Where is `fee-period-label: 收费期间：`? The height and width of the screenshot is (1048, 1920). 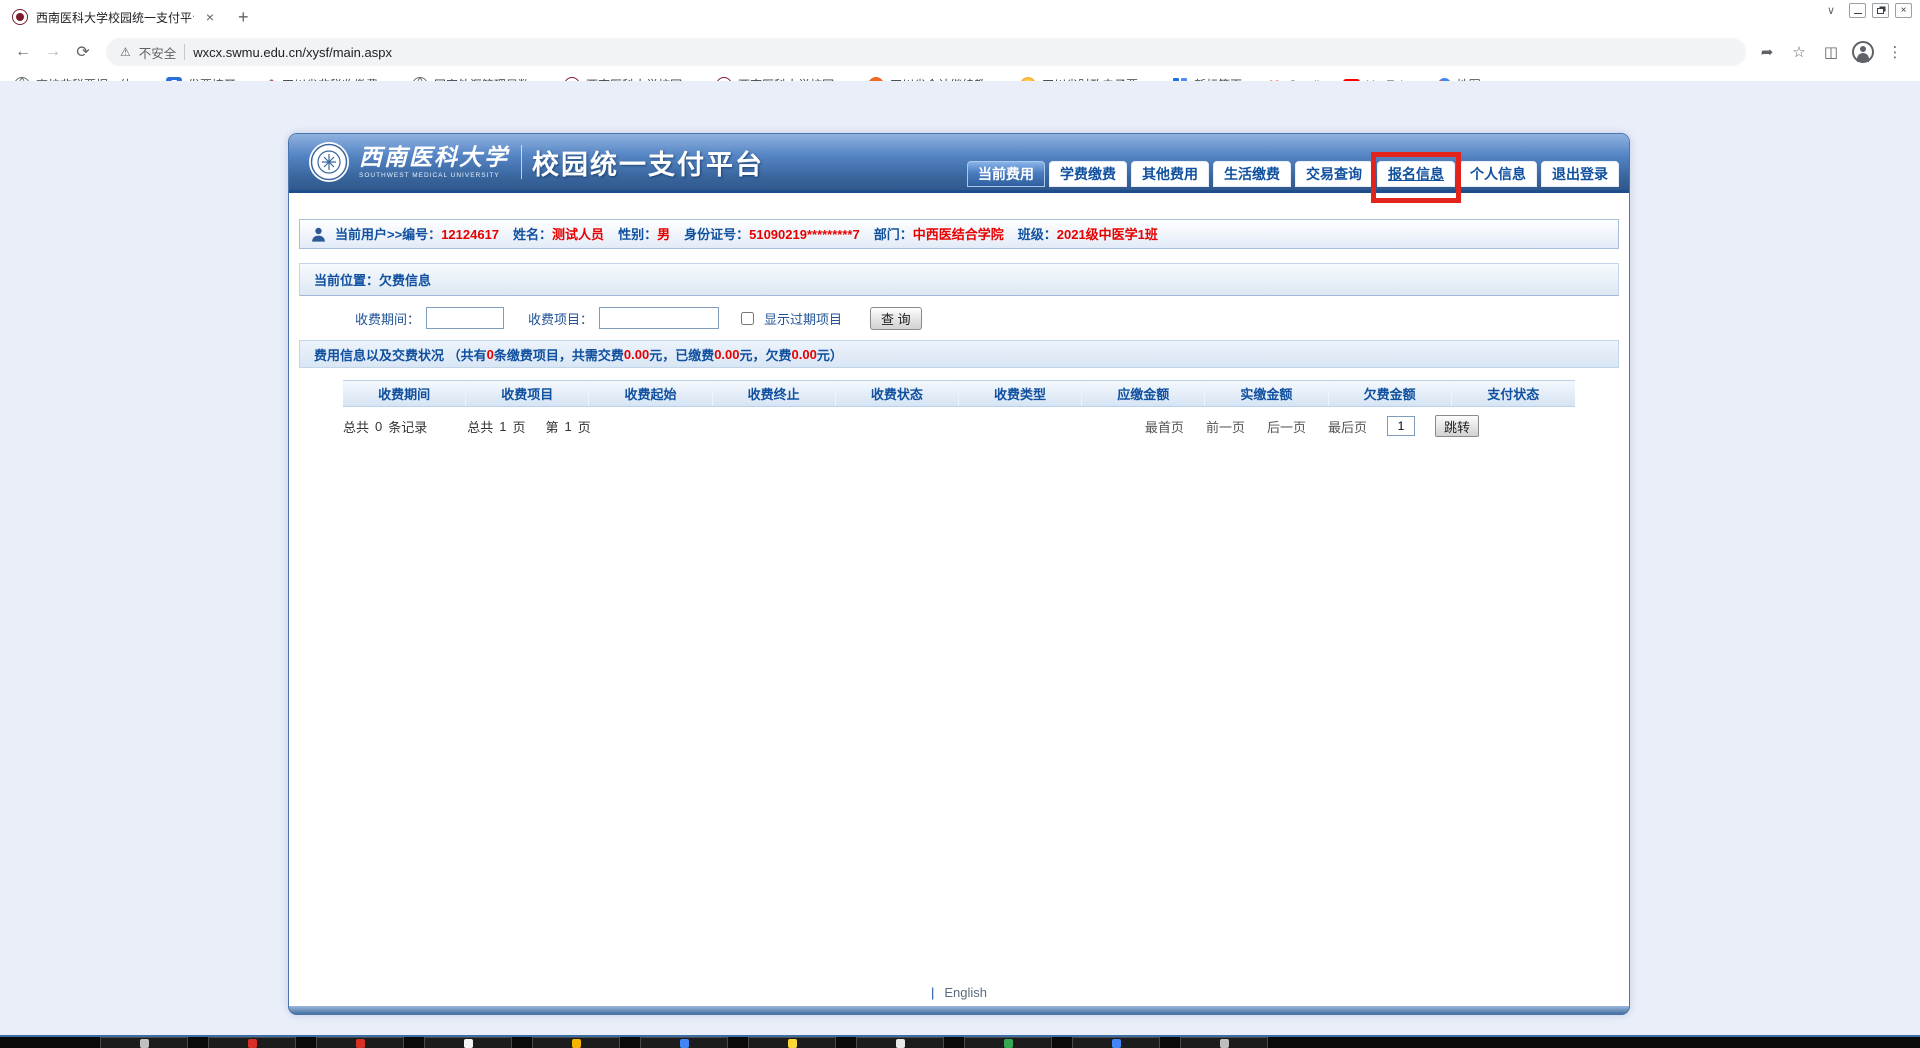
fee-period-label: 收费期间： is located at coordinates (388, 319).